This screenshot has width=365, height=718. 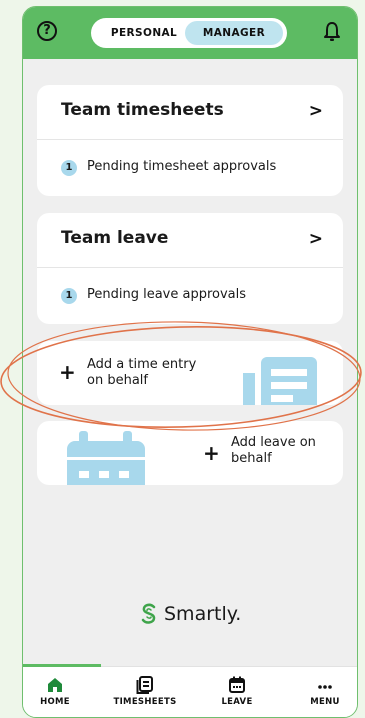 I want to click on team-timesheets-header: Team timesheets >, so click(x=190, y=112).